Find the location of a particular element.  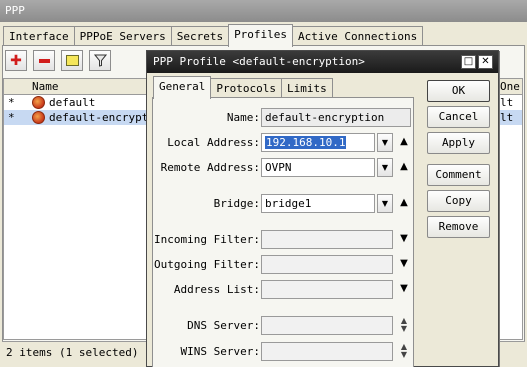

wins-server-label: WINS Server: is located at coordinates (220, 351).